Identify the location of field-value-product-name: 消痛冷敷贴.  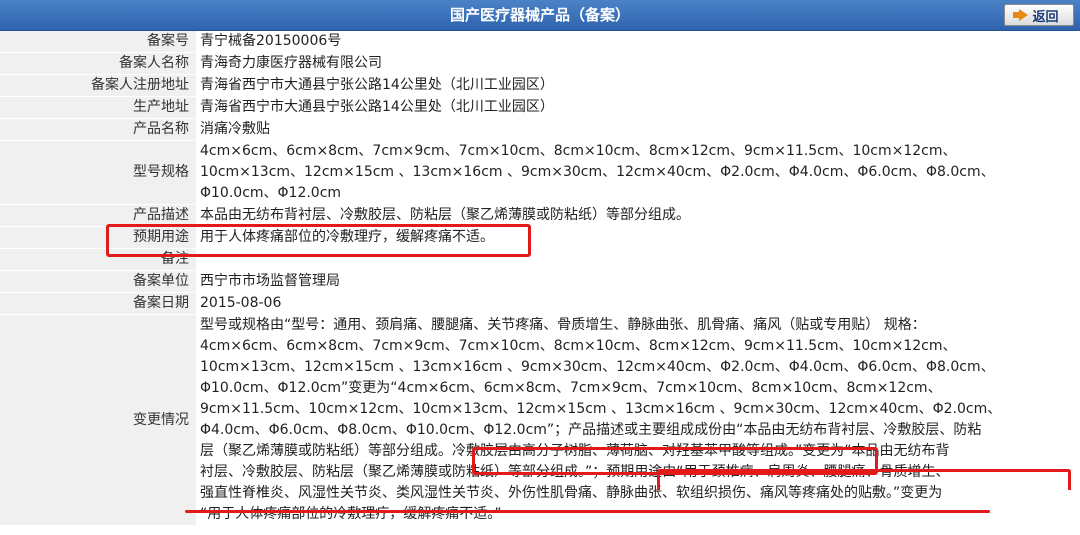
(638, 129).